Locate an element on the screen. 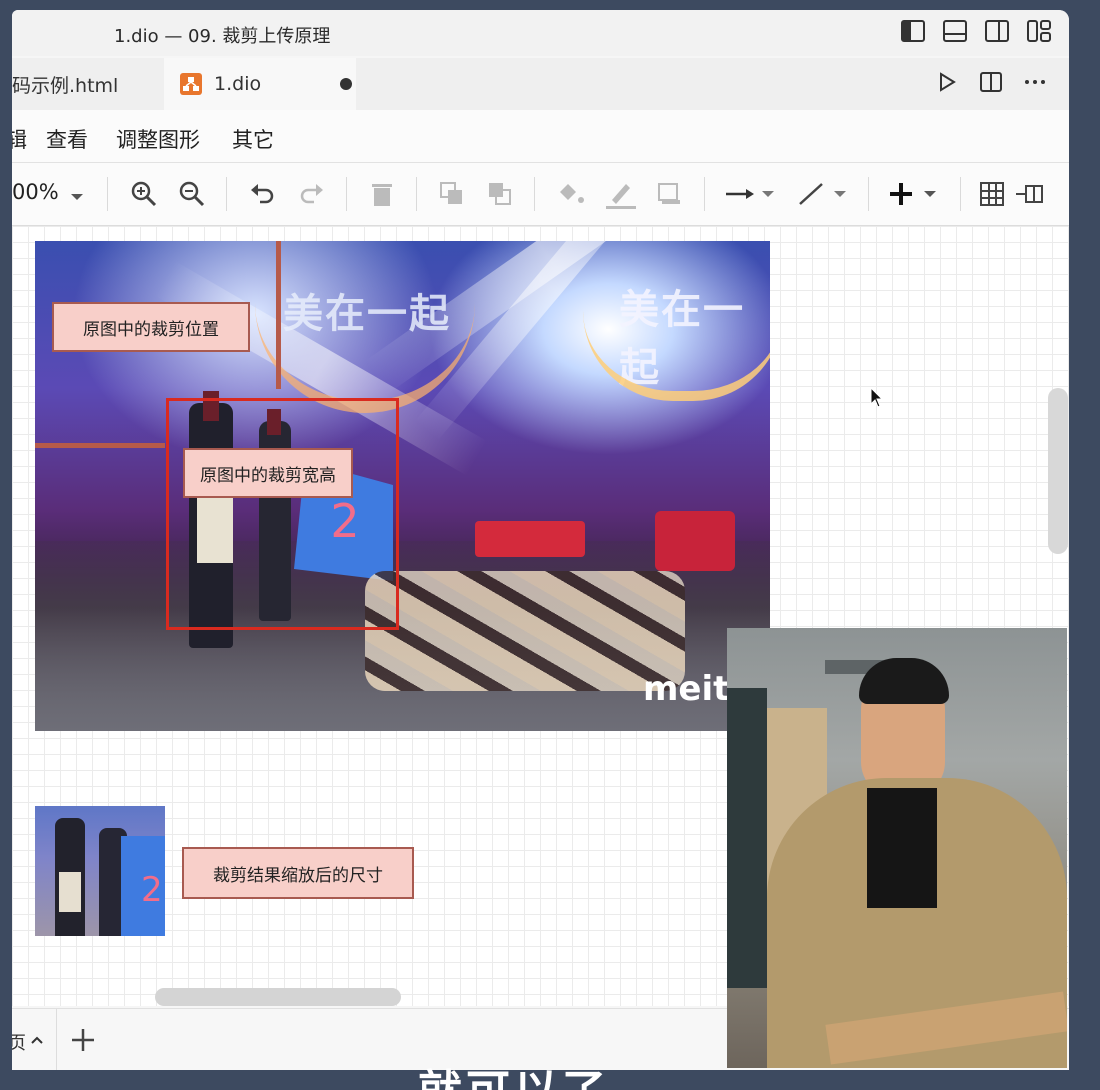 This screenshot has width=1100, height=1090. more-actions-icon is located at coordinates (1035, 82).